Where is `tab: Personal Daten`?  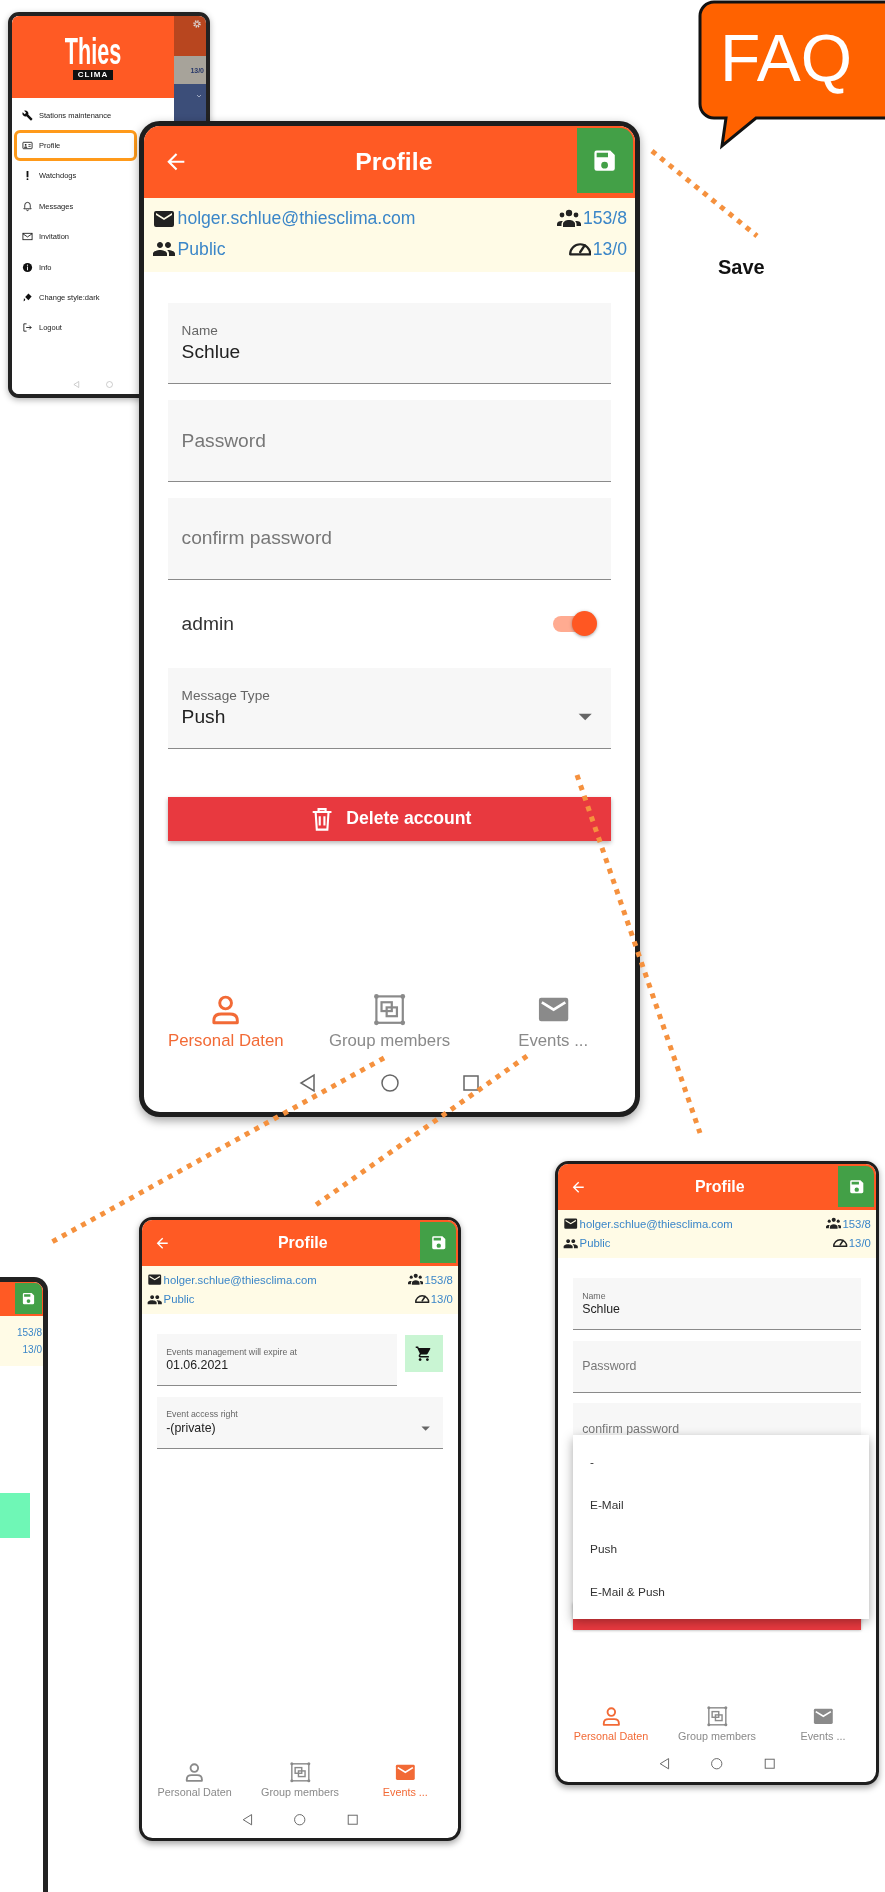 tab: Personal Daten is located at coordinates (195, 1780).